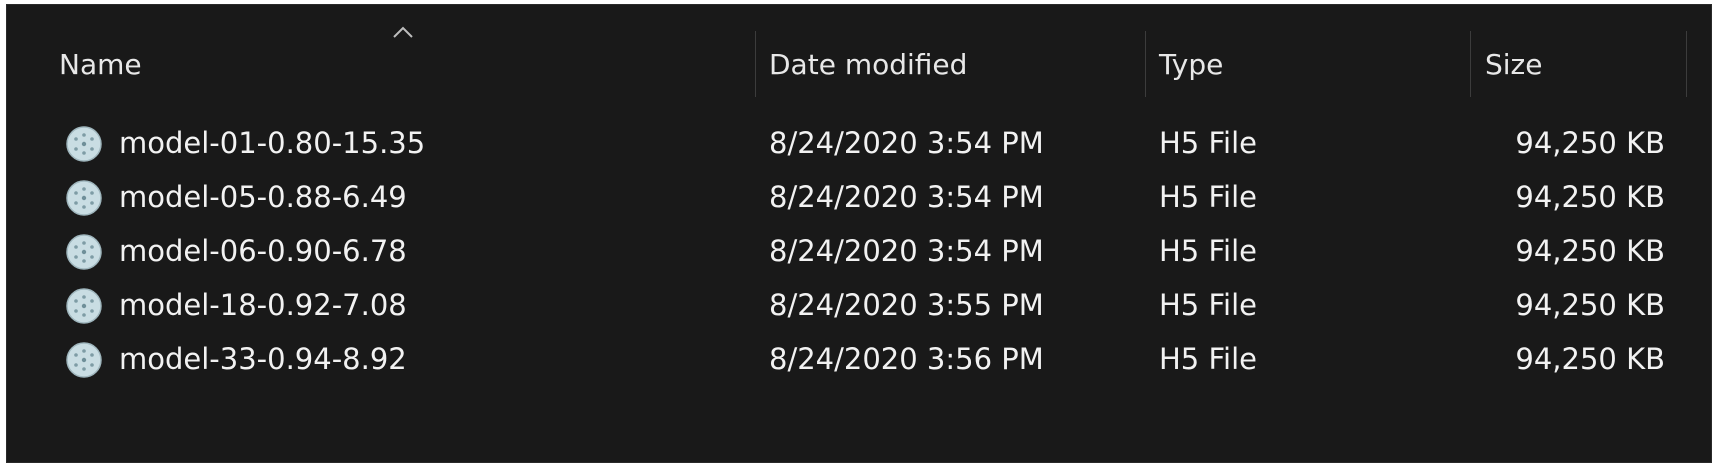 The height and width of the screenshot is (469, 1725). I want to click on column-header-date-modified: Date modified, so click(868, 67).